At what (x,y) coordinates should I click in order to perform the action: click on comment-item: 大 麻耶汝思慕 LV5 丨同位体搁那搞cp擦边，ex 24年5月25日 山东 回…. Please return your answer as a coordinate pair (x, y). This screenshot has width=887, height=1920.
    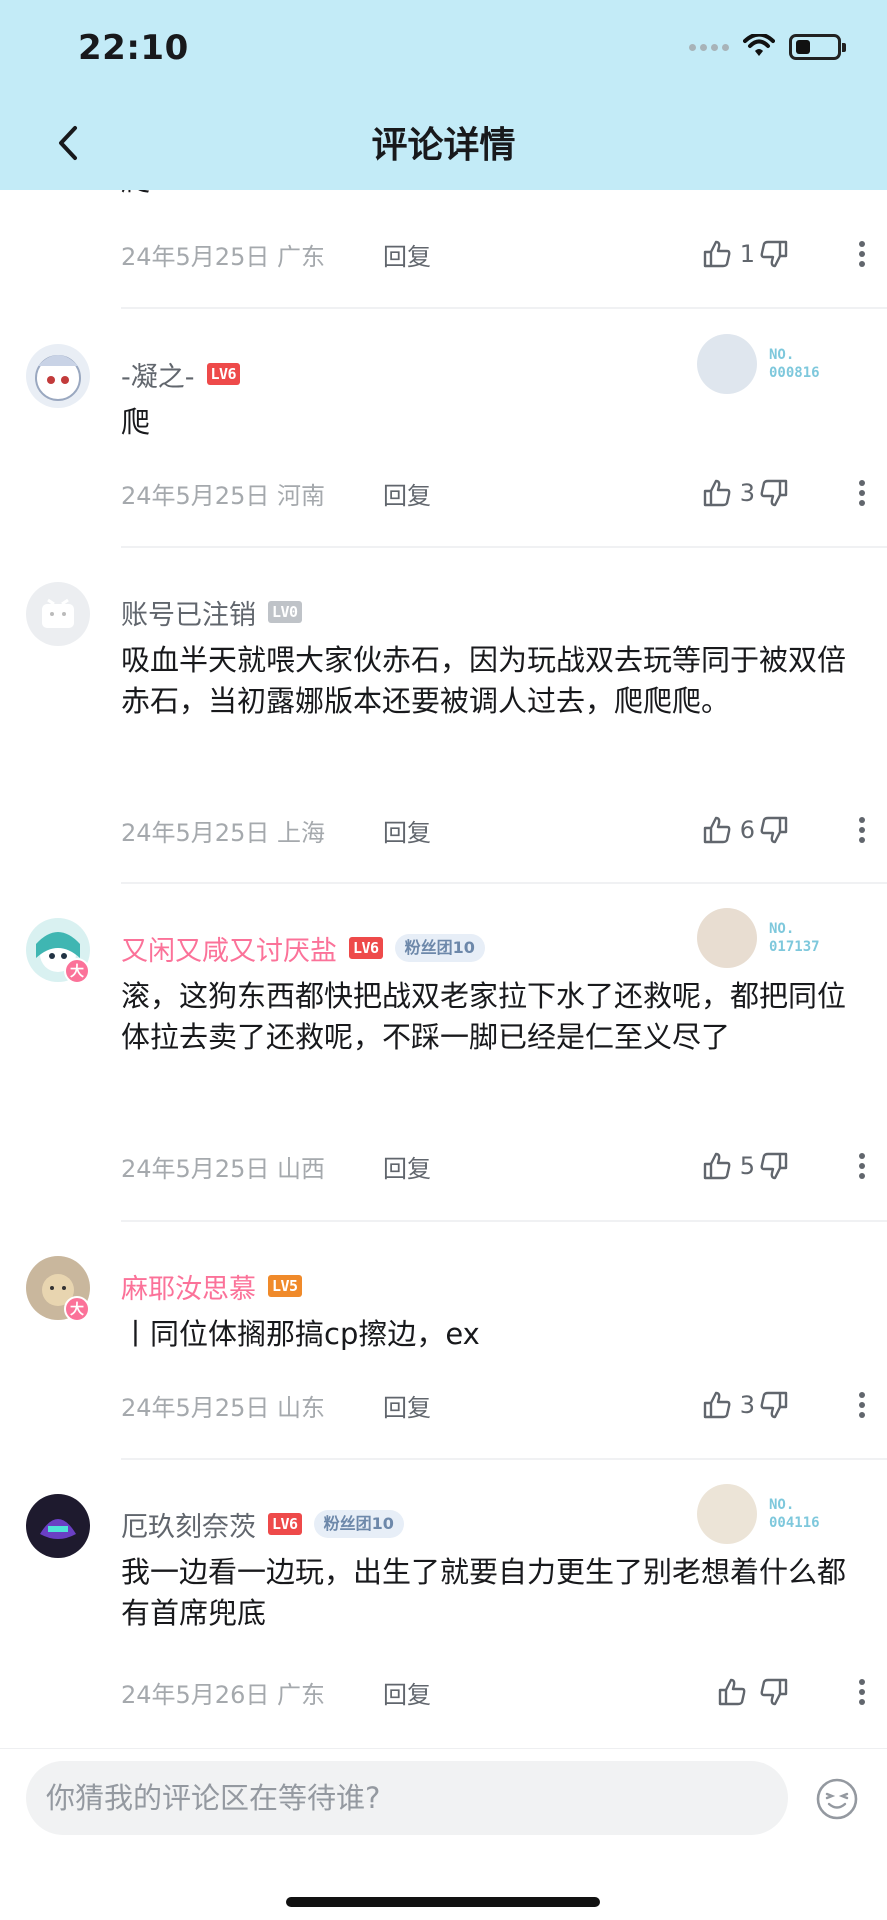
    Looking at the image, I should click on (443, 1341).